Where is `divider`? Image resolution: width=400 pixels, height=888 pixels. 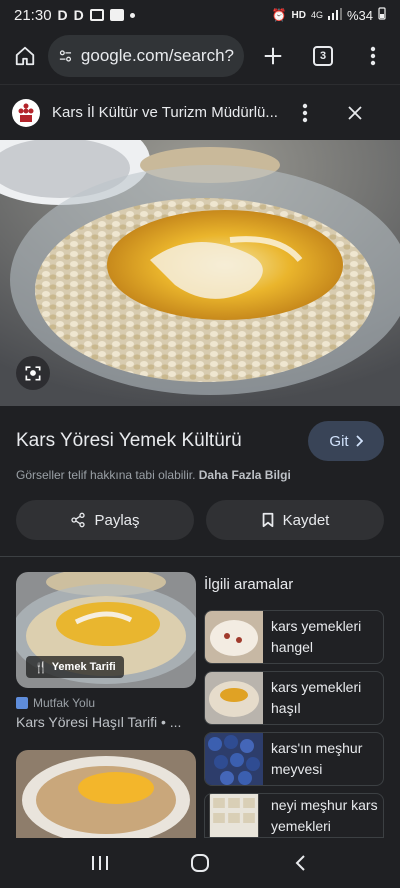 divider is located at coordinates (200, 556).